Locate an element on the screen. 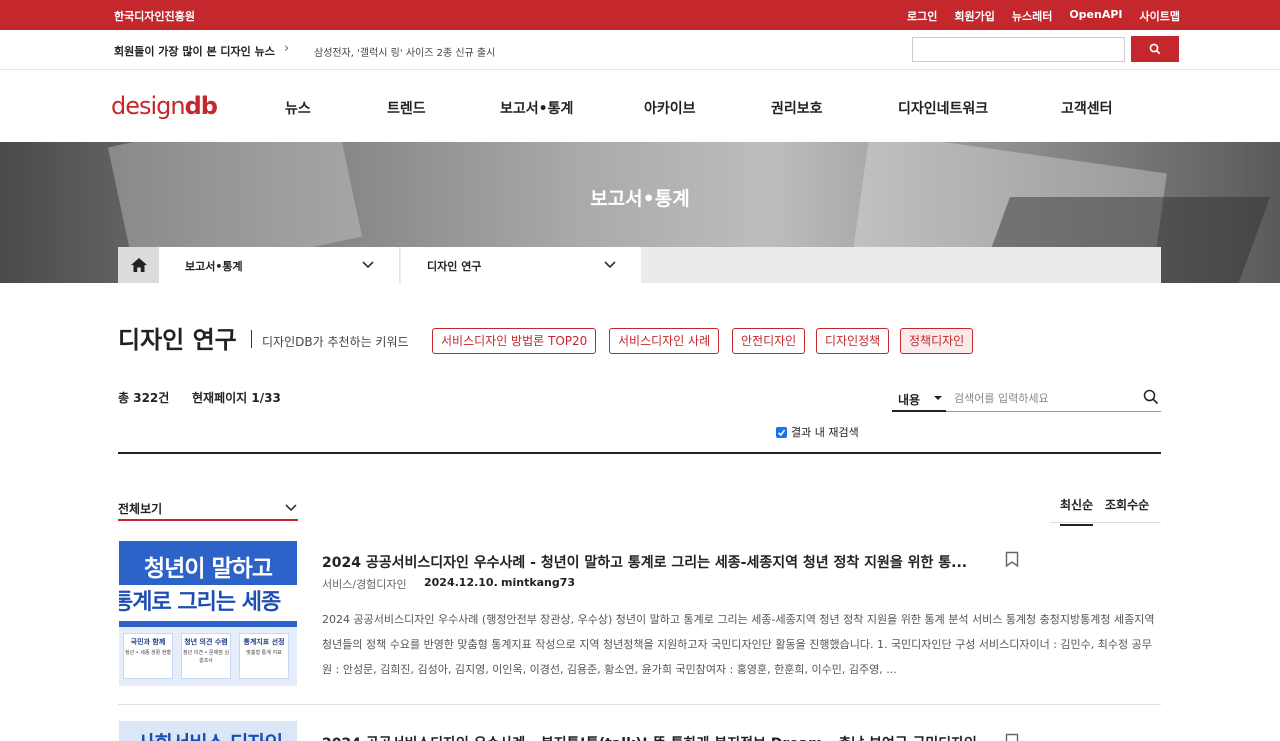 The width and height of the screenshot is (1280, 741). article-author: mintkang73 is located at coordinates (538, 582).